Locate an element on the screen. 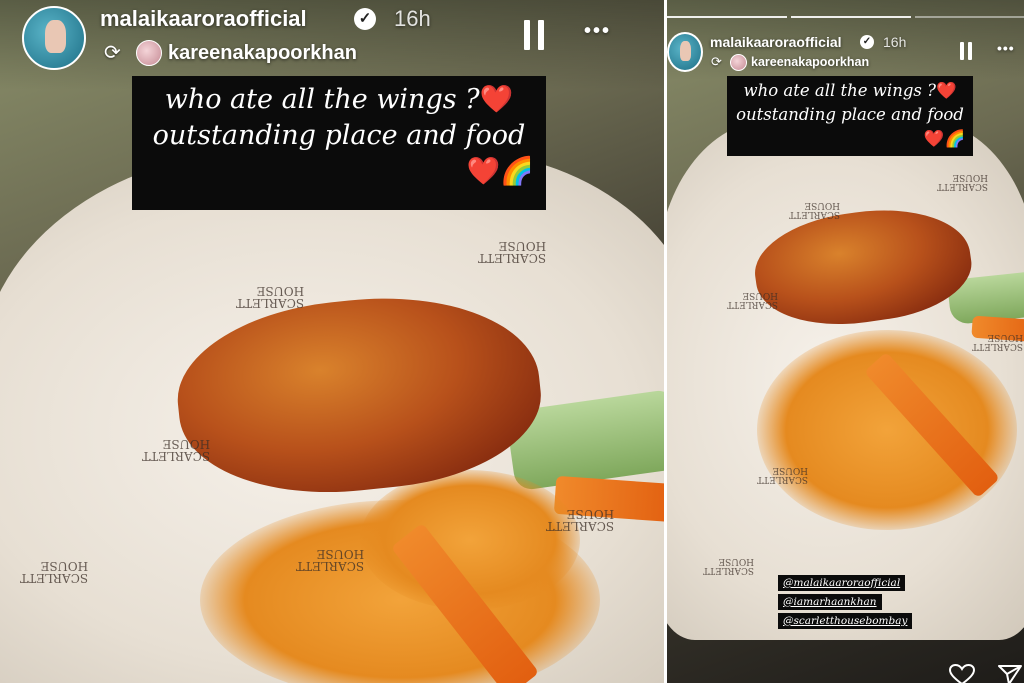  mention-tag: @scarletthousebombay is located at coordinates (845, 621).